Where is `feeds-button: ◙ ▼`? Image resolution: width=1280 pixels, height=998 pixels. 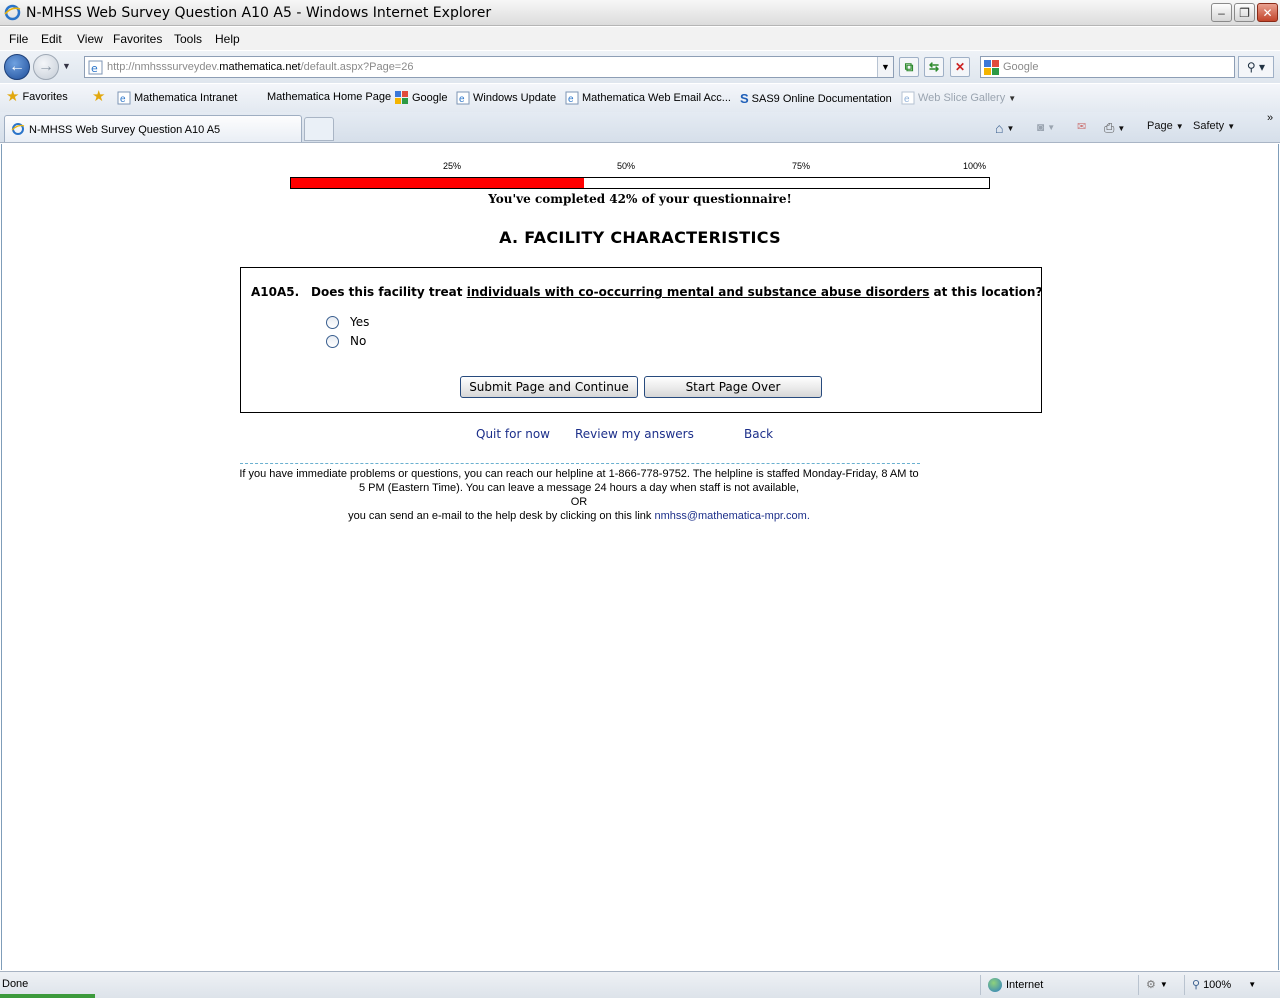
feeds-button: ◙ ▼ is located at coordinates (1046, 127).